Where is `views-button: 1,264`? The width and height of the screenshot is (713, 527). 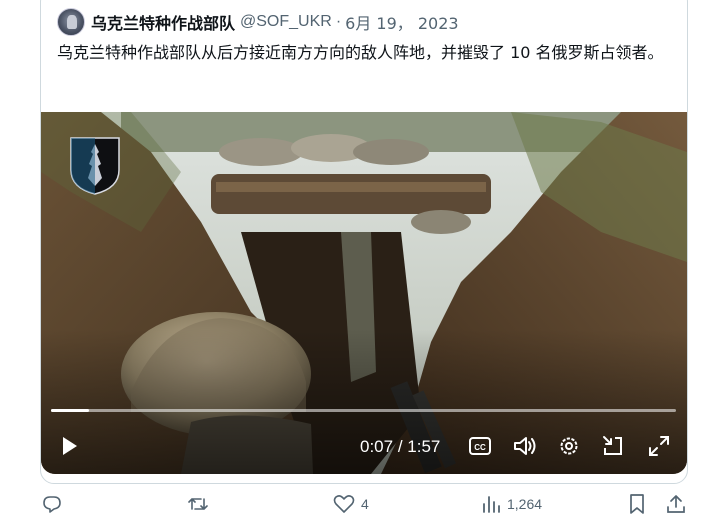
views-button: 1,264 is located at coordinates (511, 504).